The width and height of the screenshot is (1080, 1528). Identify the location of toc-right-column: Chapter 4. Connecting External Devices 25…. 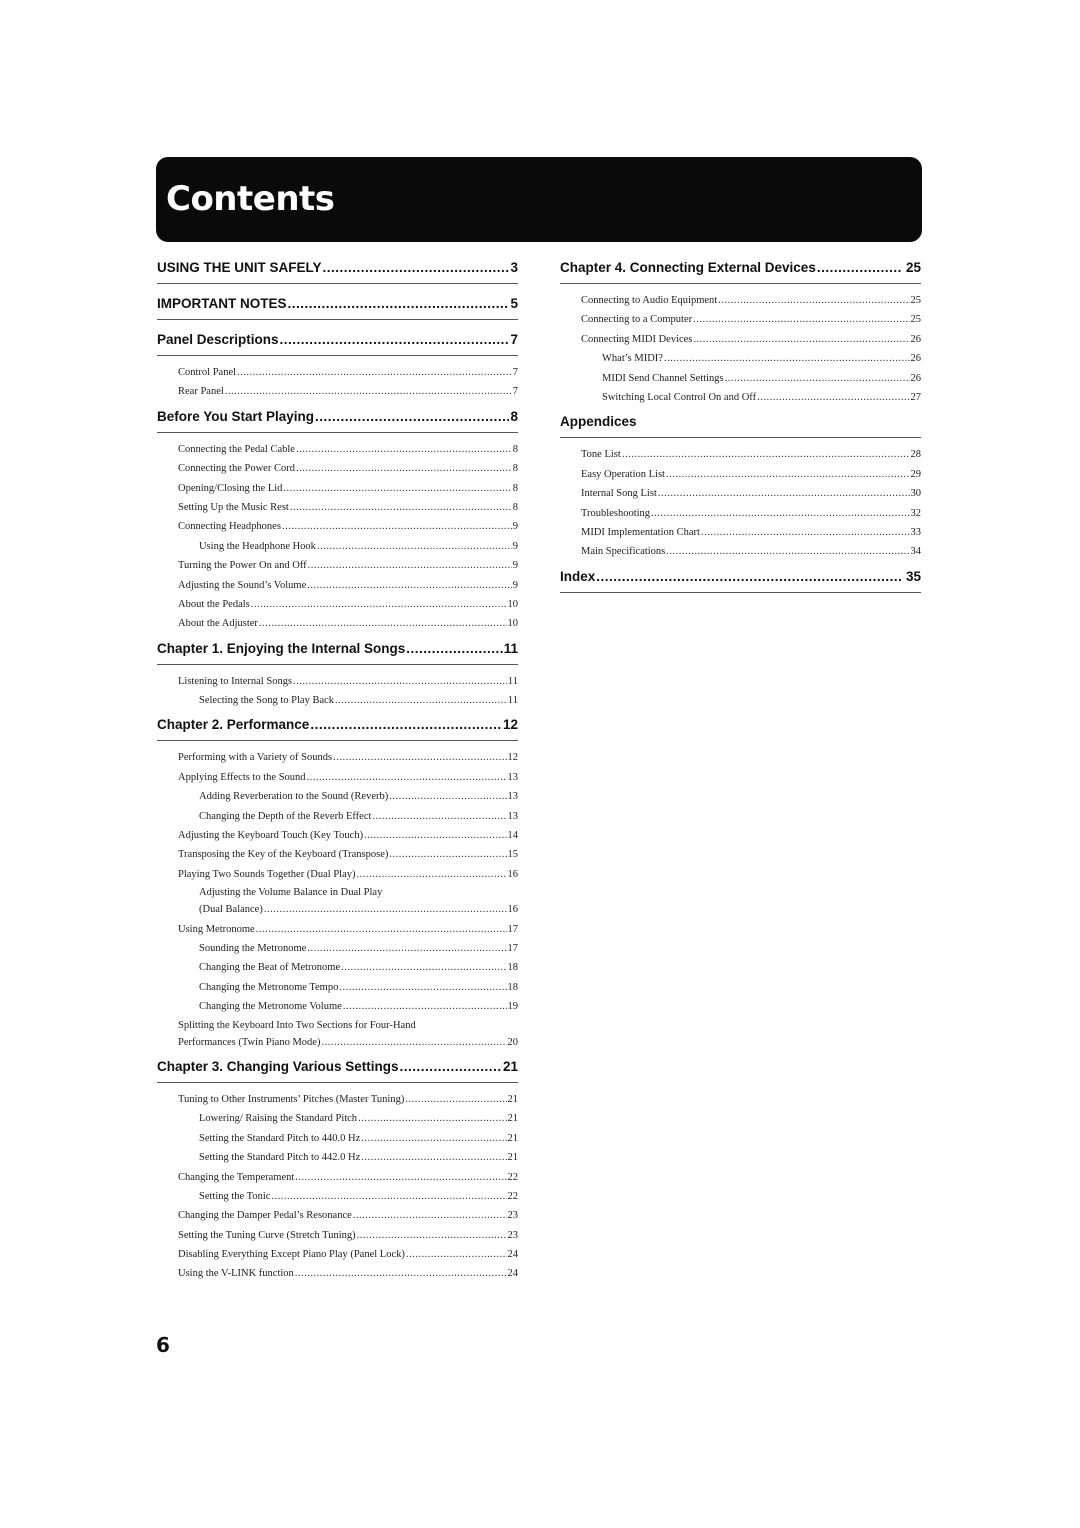
(740, 432).